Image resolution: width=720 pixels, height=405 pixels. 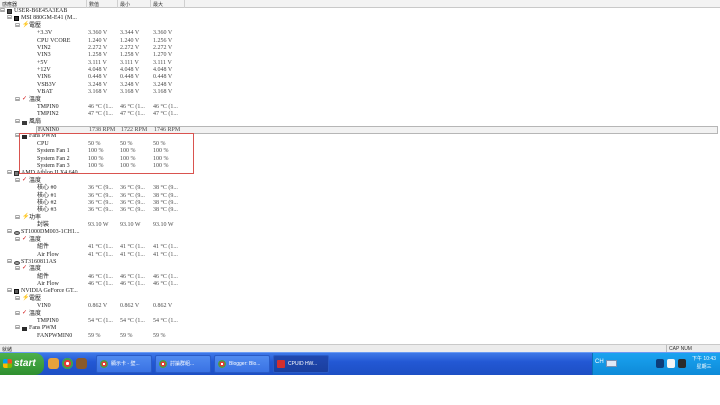 I want to click on sensor-row: FANPWMIN0 59 % 59 % 59 %, so click(x=360, y=336).